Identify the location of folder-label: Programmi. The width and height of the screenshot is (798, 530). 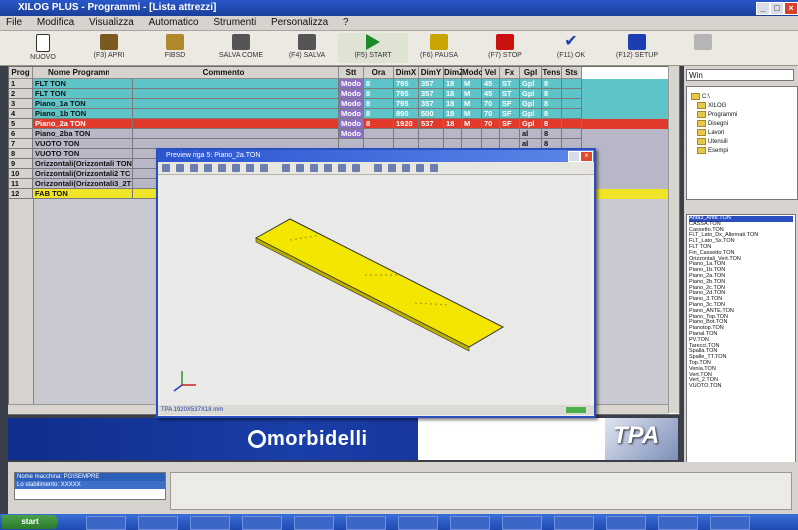
(723, 115).